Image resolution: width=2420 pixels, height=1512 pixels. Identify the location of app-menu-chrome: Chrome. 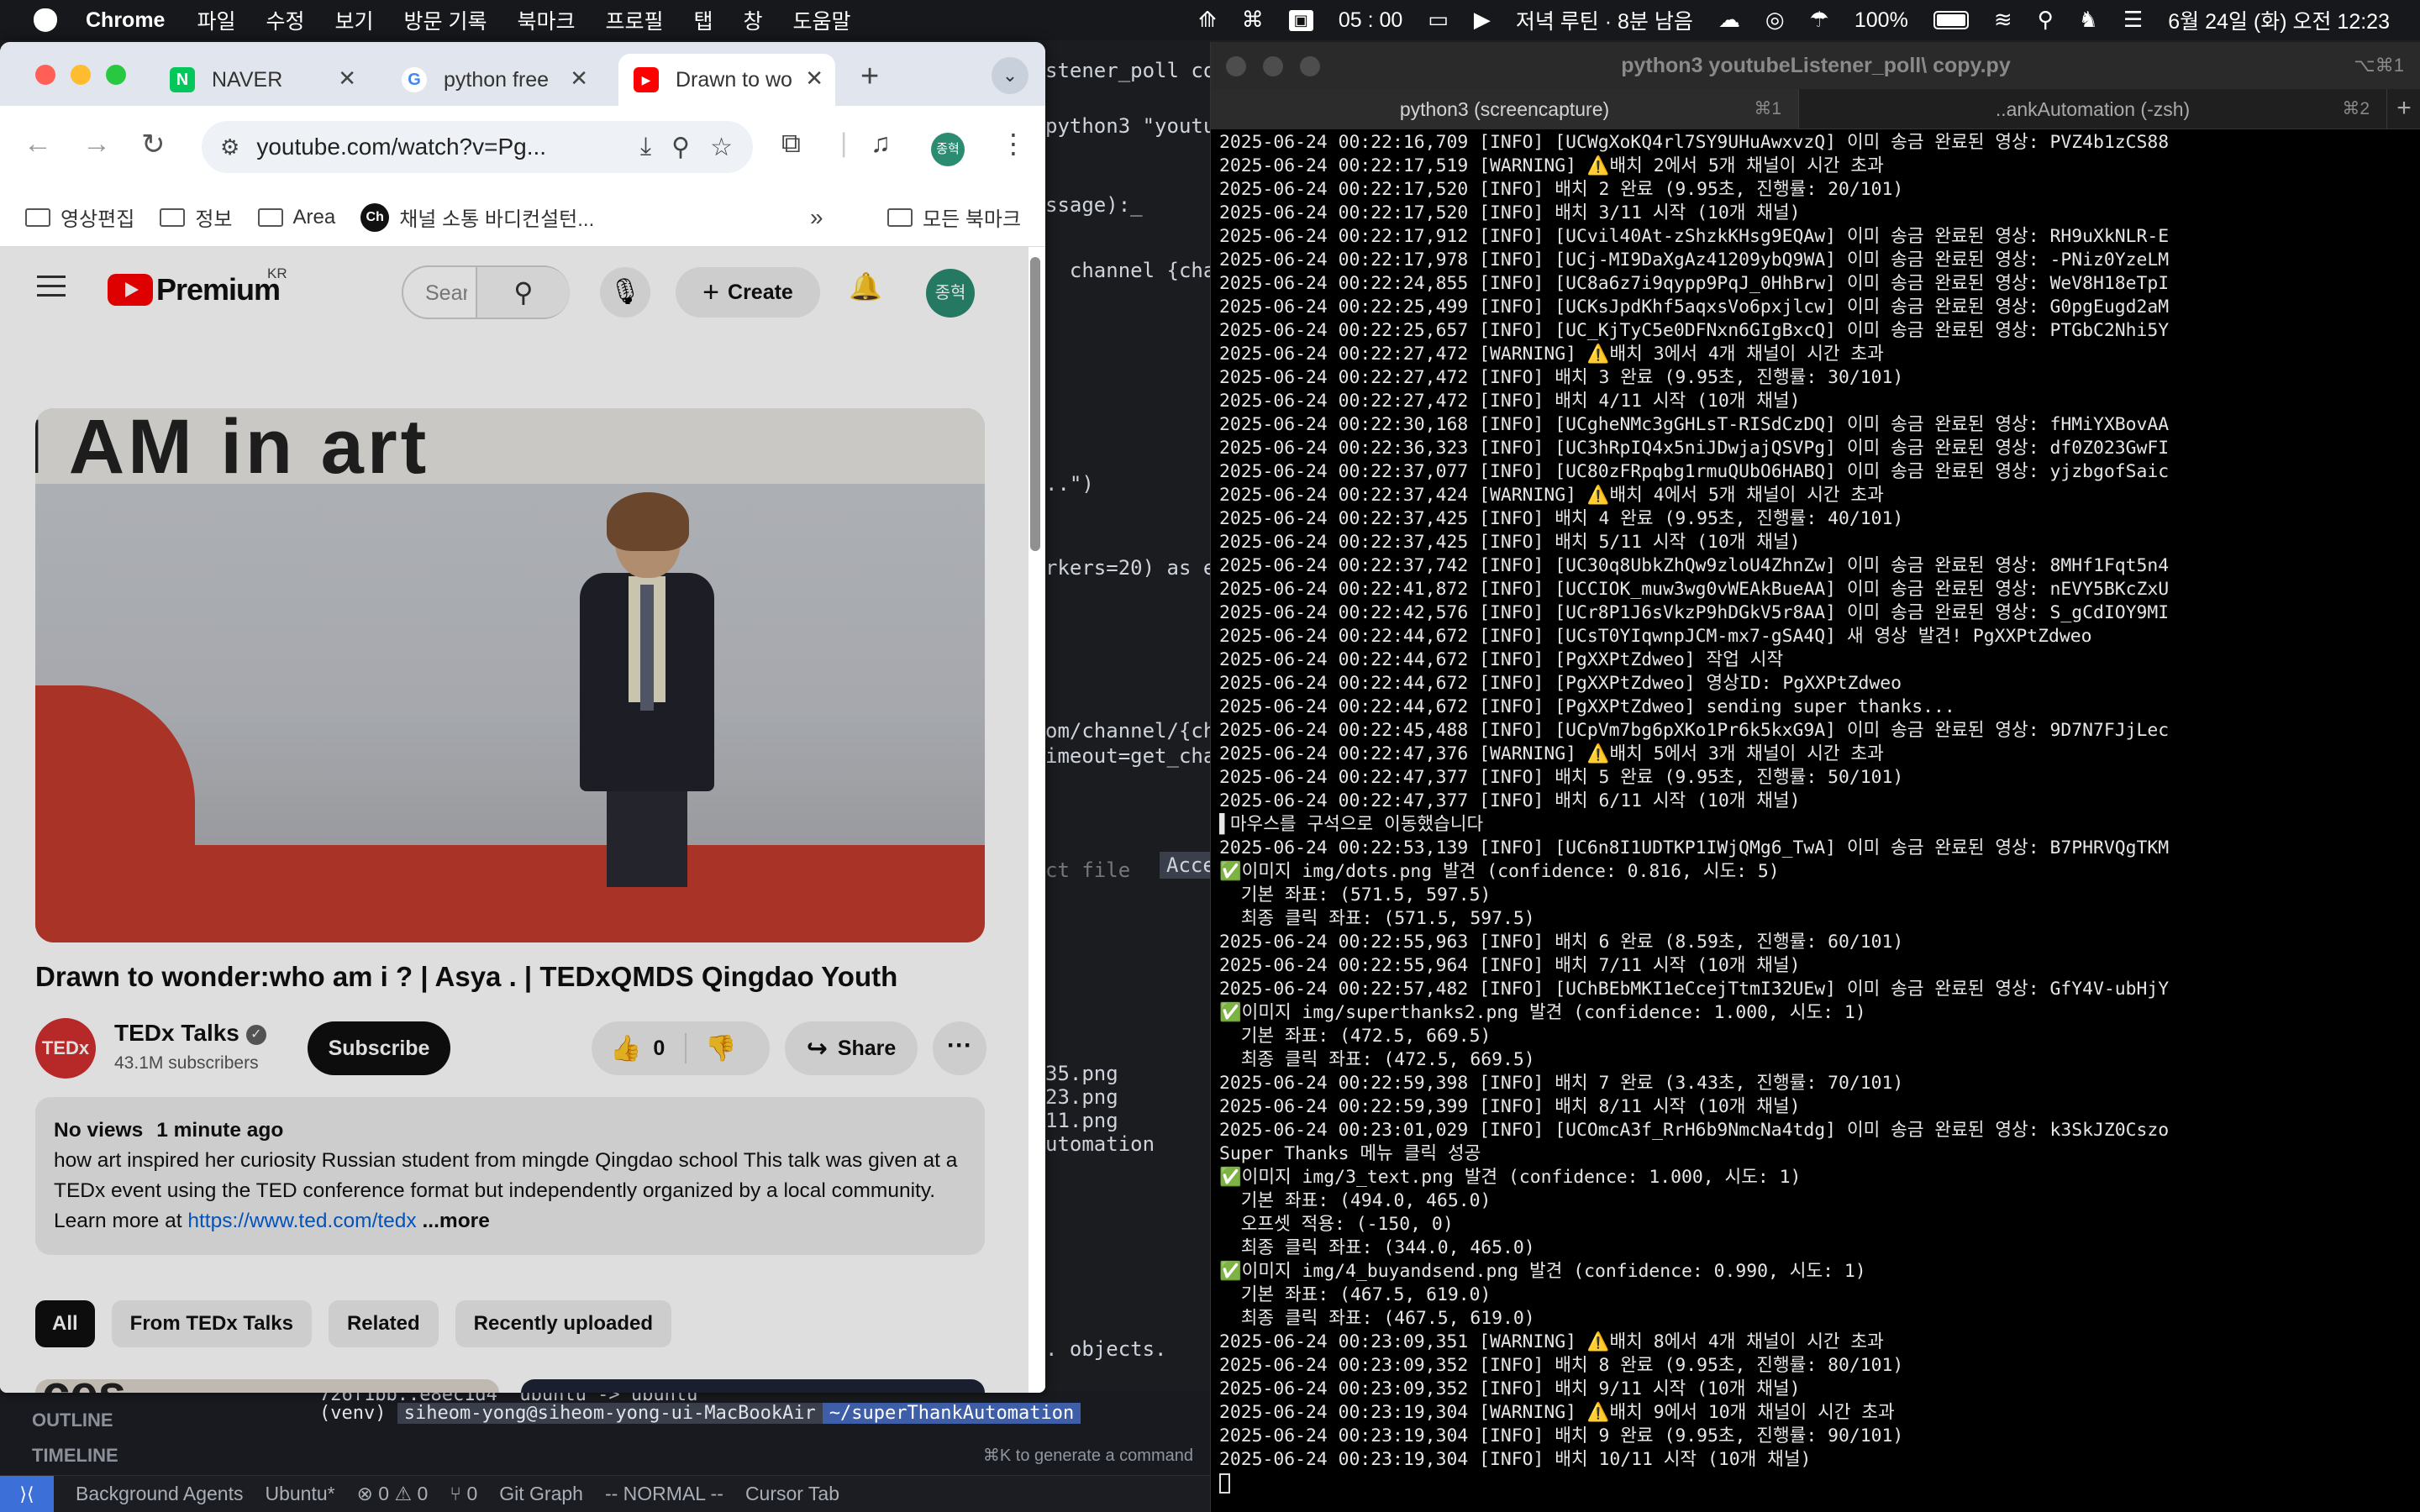
(125, 20).